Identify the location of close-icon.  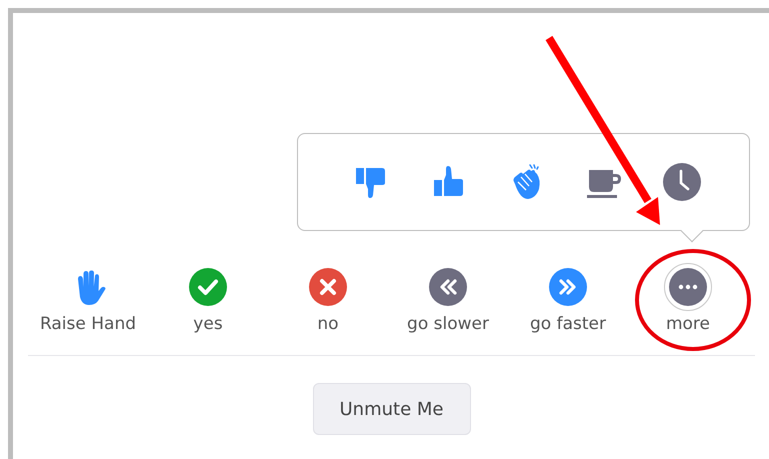
(328, 287).